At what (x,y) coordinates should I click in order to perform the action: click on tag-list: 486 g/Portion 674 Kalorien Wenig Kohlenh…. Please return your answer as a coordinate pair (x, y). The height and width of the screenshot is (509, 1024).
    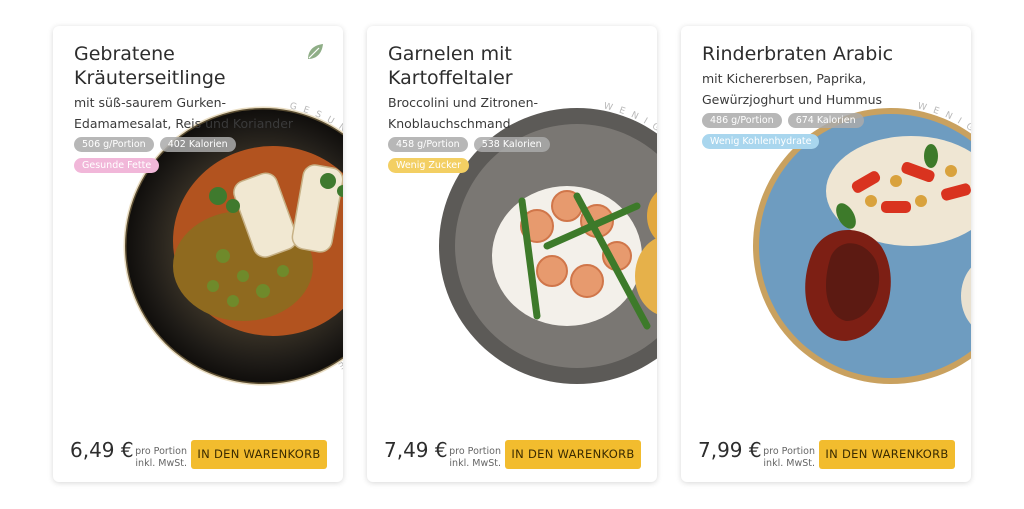
    Looking at the image, I should click on (826, 131).